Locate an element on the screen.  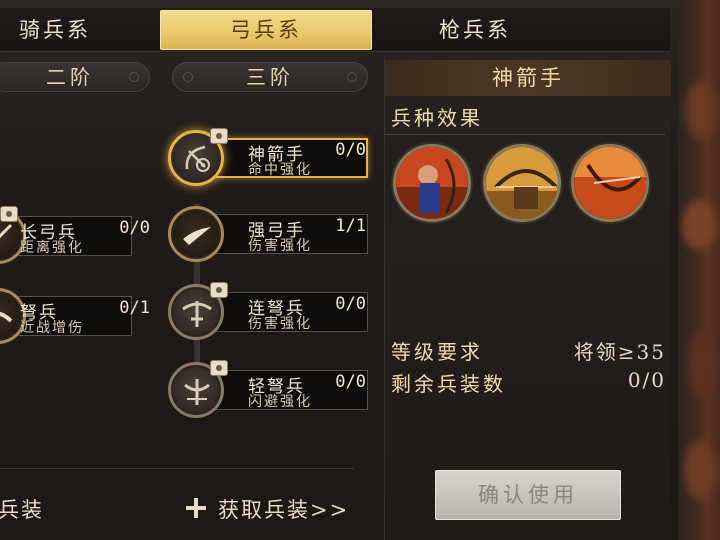
acquire-equipment-link: 获取兵装>> is located at coordinates (283, 509).